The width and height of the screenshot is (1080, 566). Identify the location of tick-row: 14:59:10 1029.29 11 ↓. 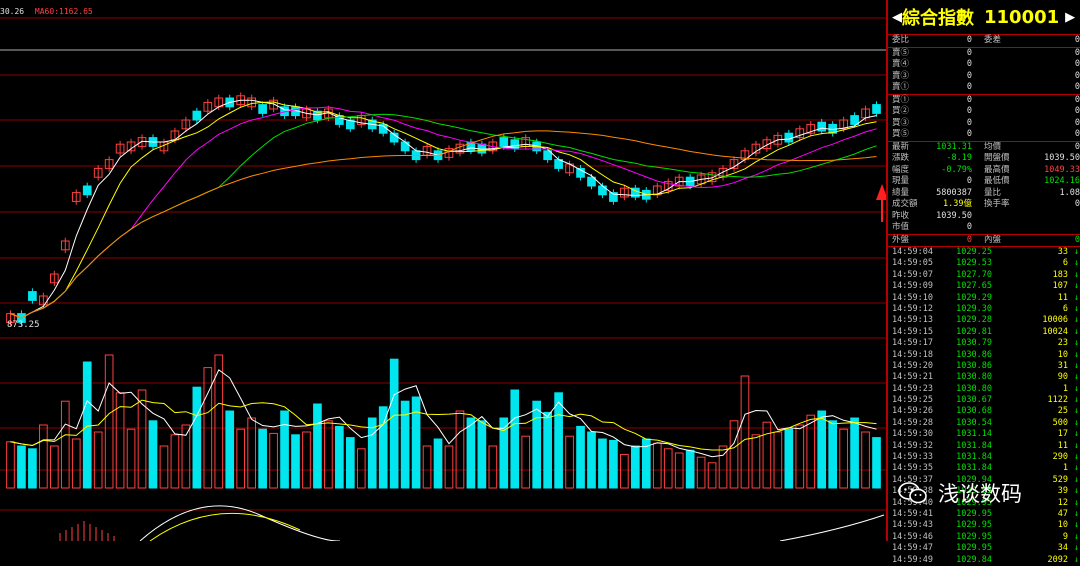
(984, 298).